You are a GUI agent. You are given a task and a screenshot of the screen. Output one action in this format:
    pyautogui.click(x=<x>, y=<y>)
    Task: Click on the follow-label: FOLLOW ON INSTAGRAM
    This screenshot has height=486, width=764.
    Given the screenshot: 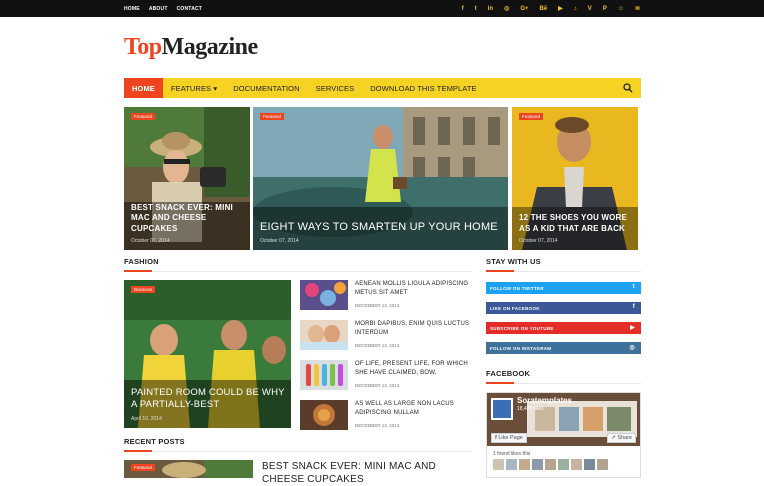 What is the action you would take?
    pyautogui.click(x=521, y=348)
    